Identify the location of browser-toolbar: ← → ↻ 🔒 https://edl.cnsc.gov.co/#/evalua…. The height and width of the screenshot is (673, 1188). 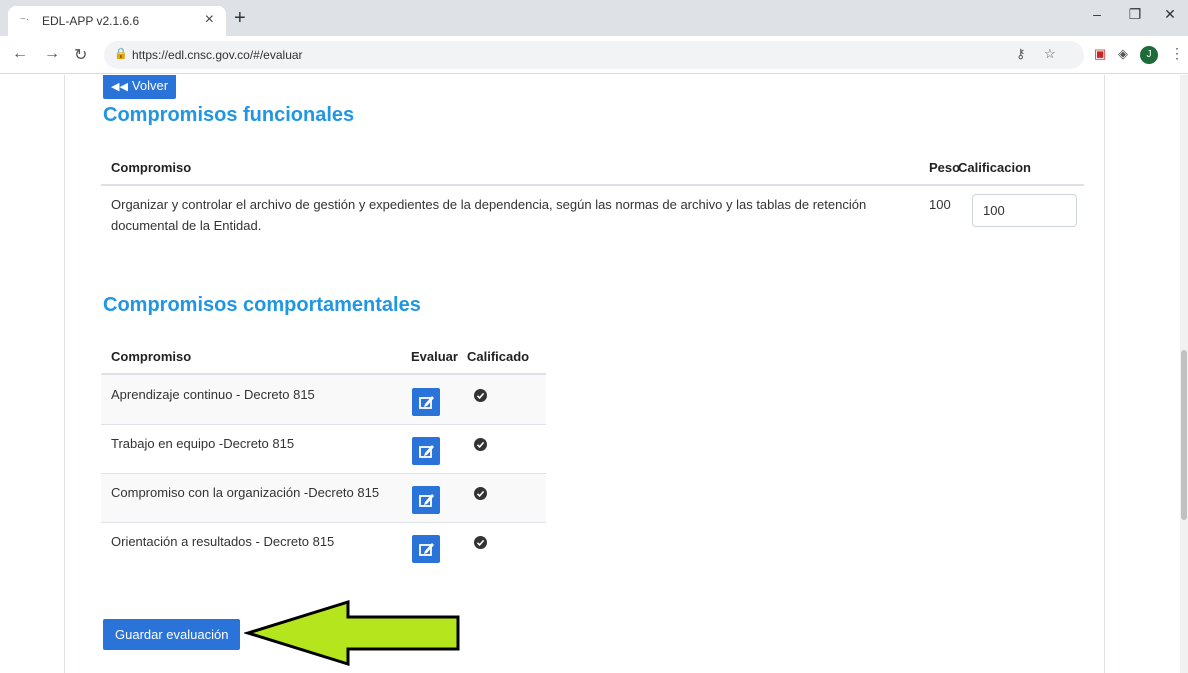
(594, 55).